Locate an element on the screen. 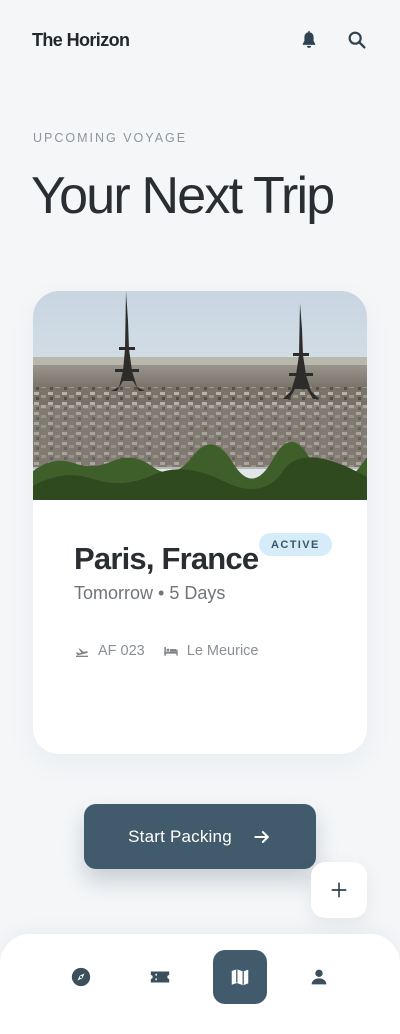 The width and height of the screenshot is (400, 1034). person-icon is located at coordinates (319, 977).